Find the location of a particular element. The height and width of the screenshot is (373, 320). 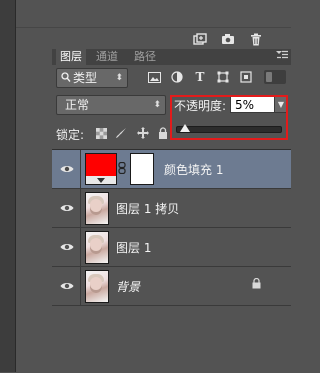

type-filter-icon: T is located at coordinates (200, 77).